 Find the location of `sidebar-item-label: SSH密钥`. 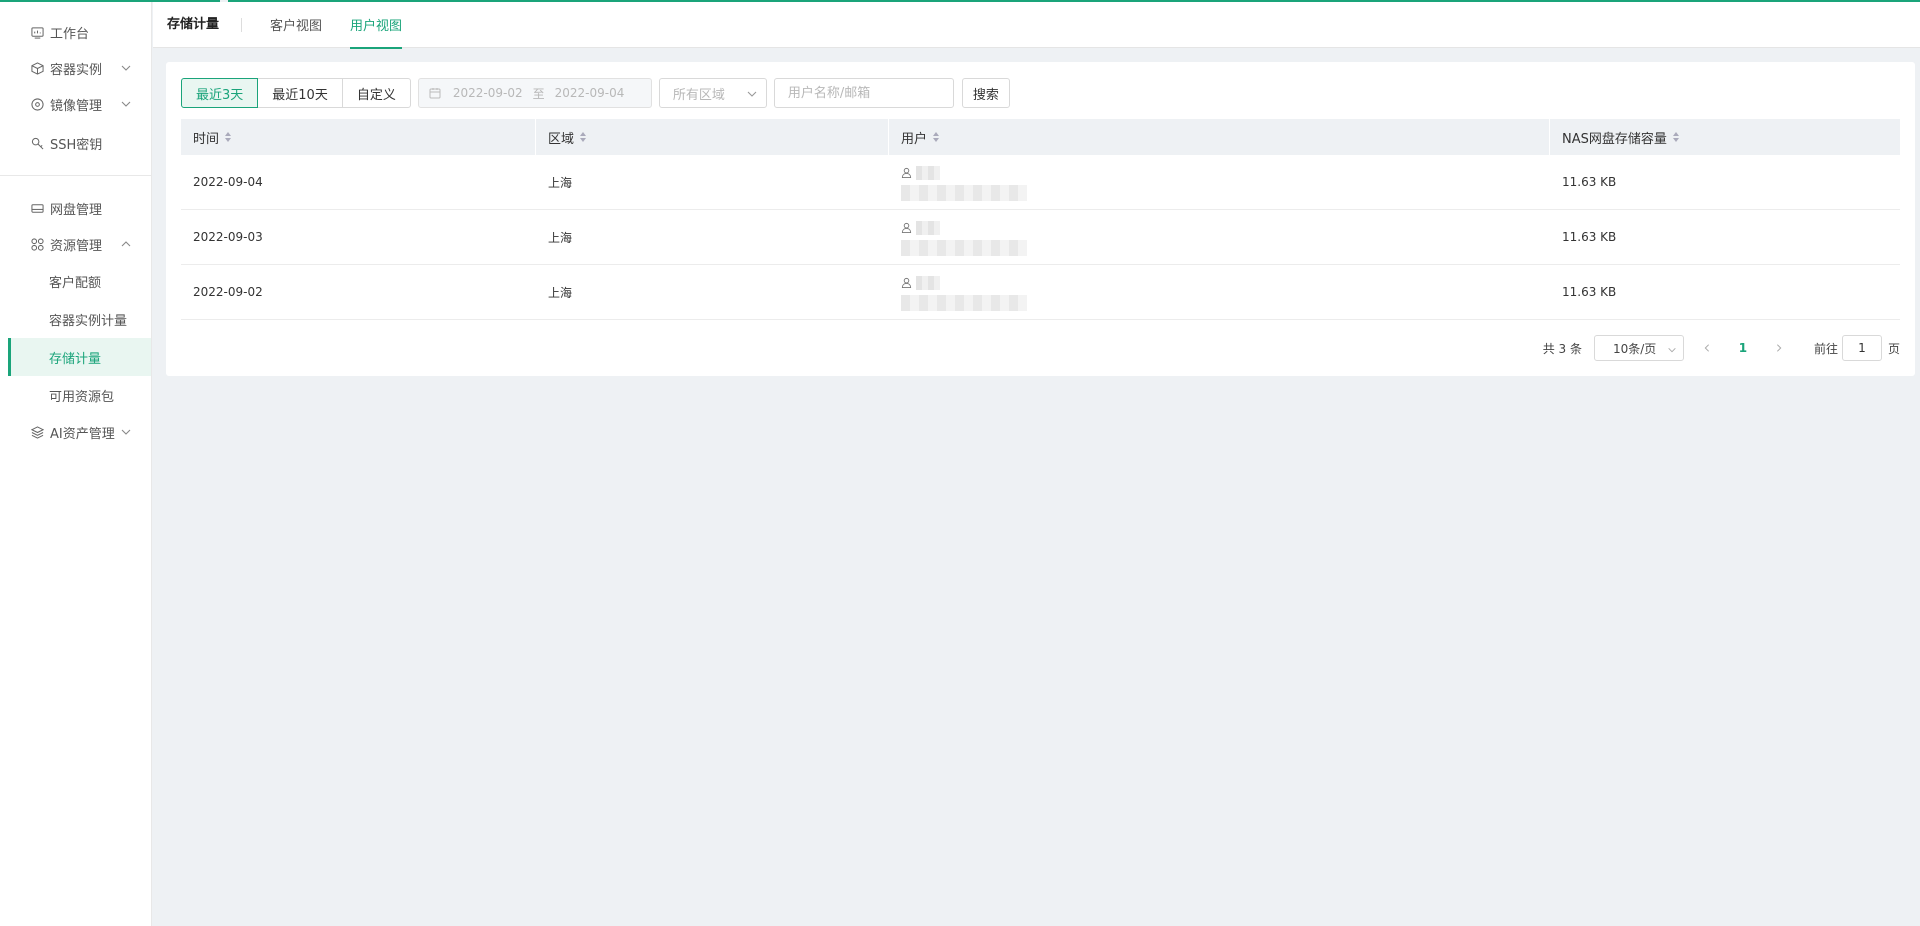

sidebar-item-label: SSH密钥 is located at coordinates (76, 145).